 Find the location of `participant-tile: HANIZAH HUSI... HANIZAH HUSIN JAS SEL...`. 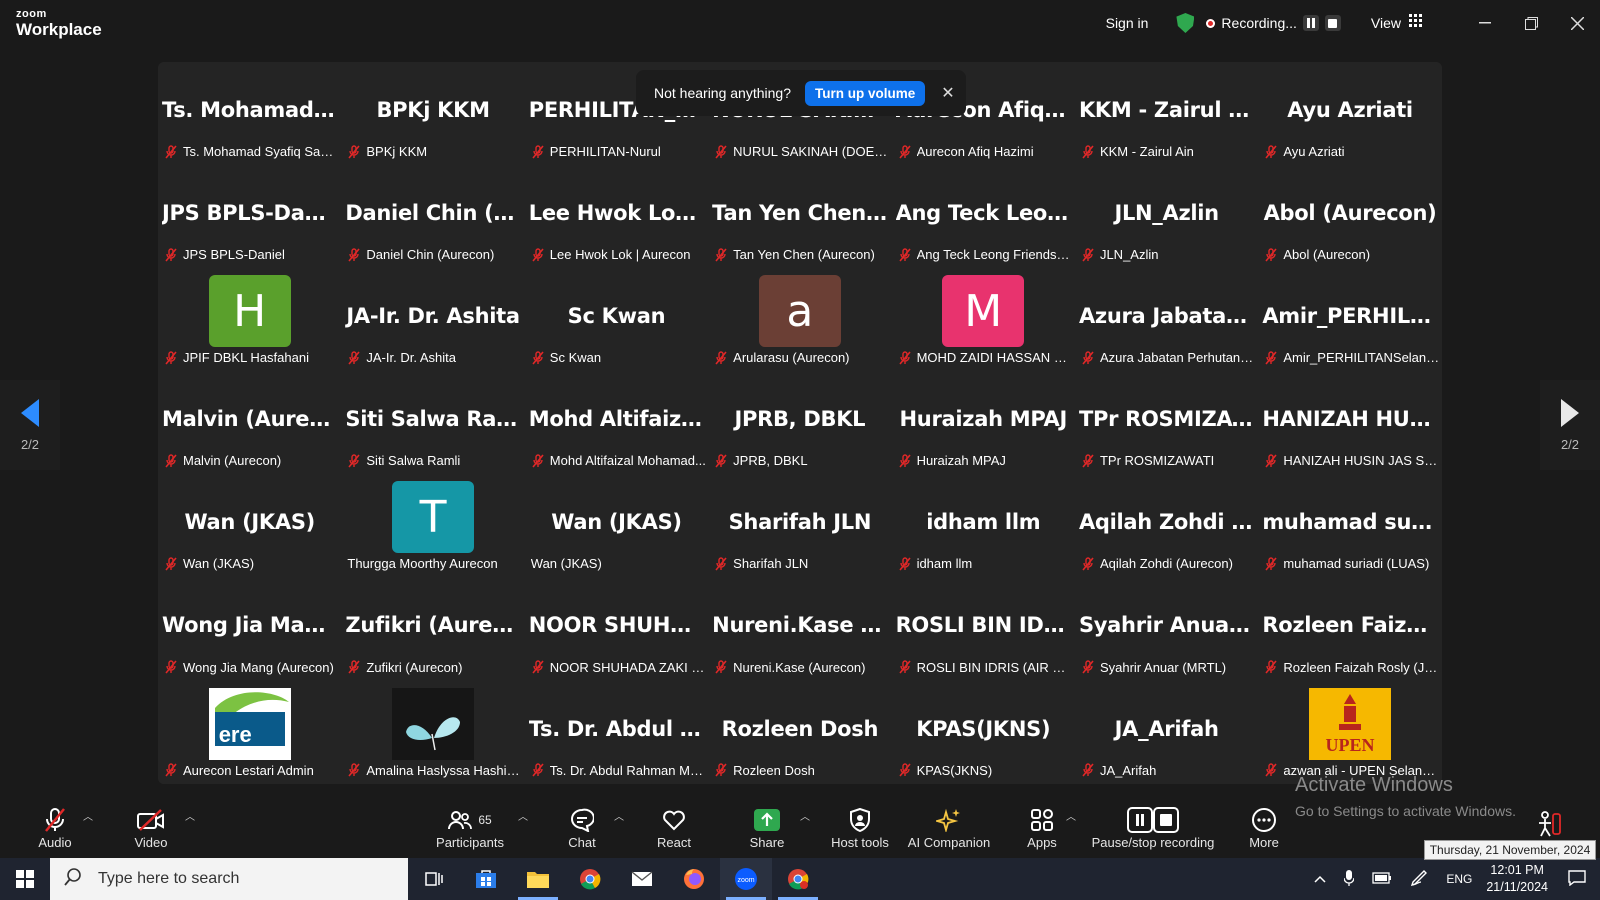

participant-tile: HANIZAH HUSI... HANIZAH HUSIN JAS SEL... is located at coordinates (1350, 423).